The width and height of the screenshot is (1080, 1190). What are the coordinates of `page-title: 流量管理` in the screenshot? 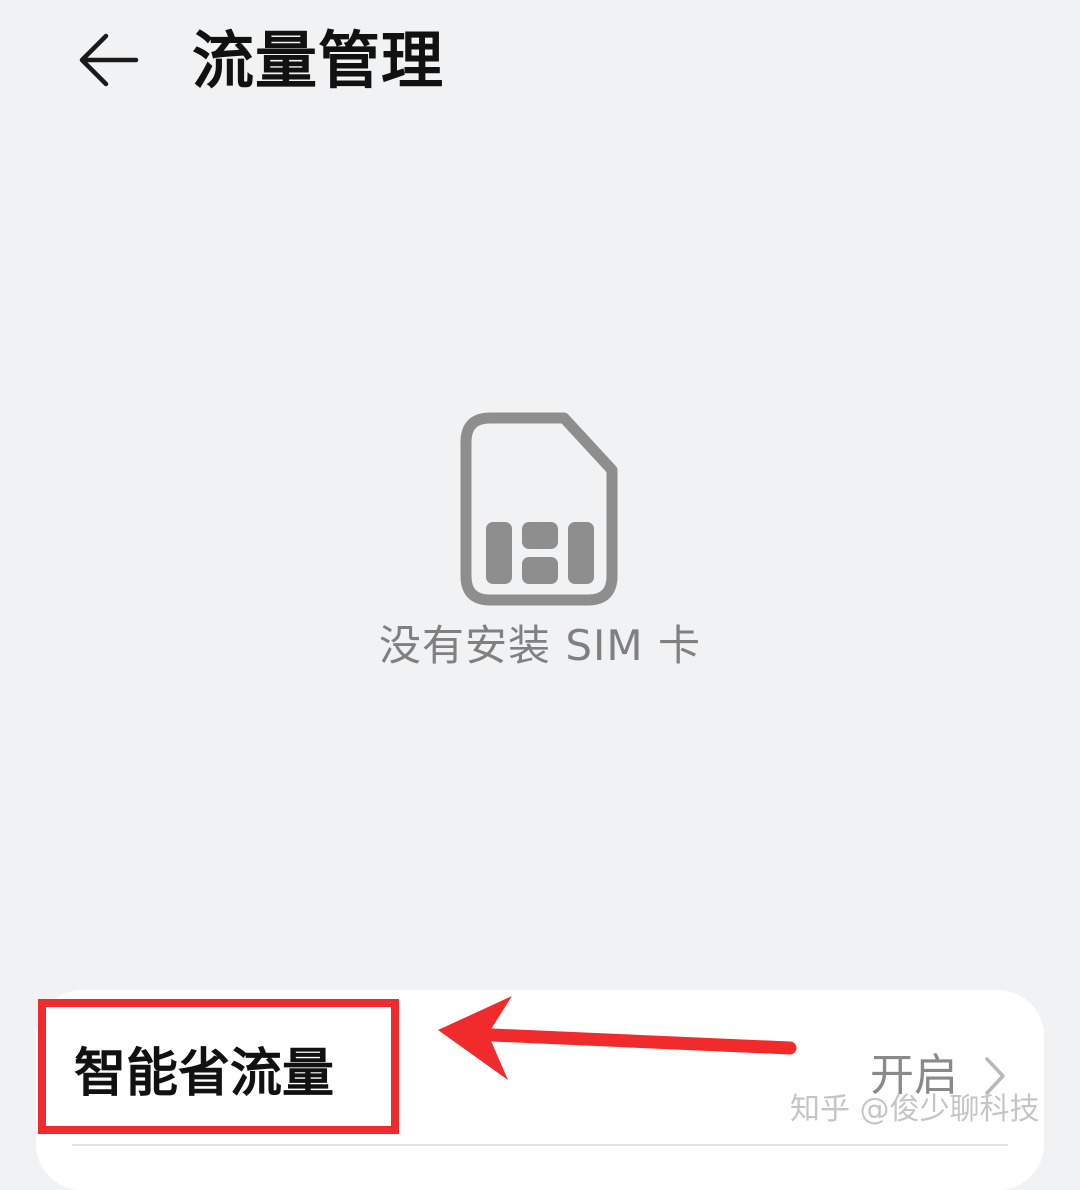 It's located at (318, 60).